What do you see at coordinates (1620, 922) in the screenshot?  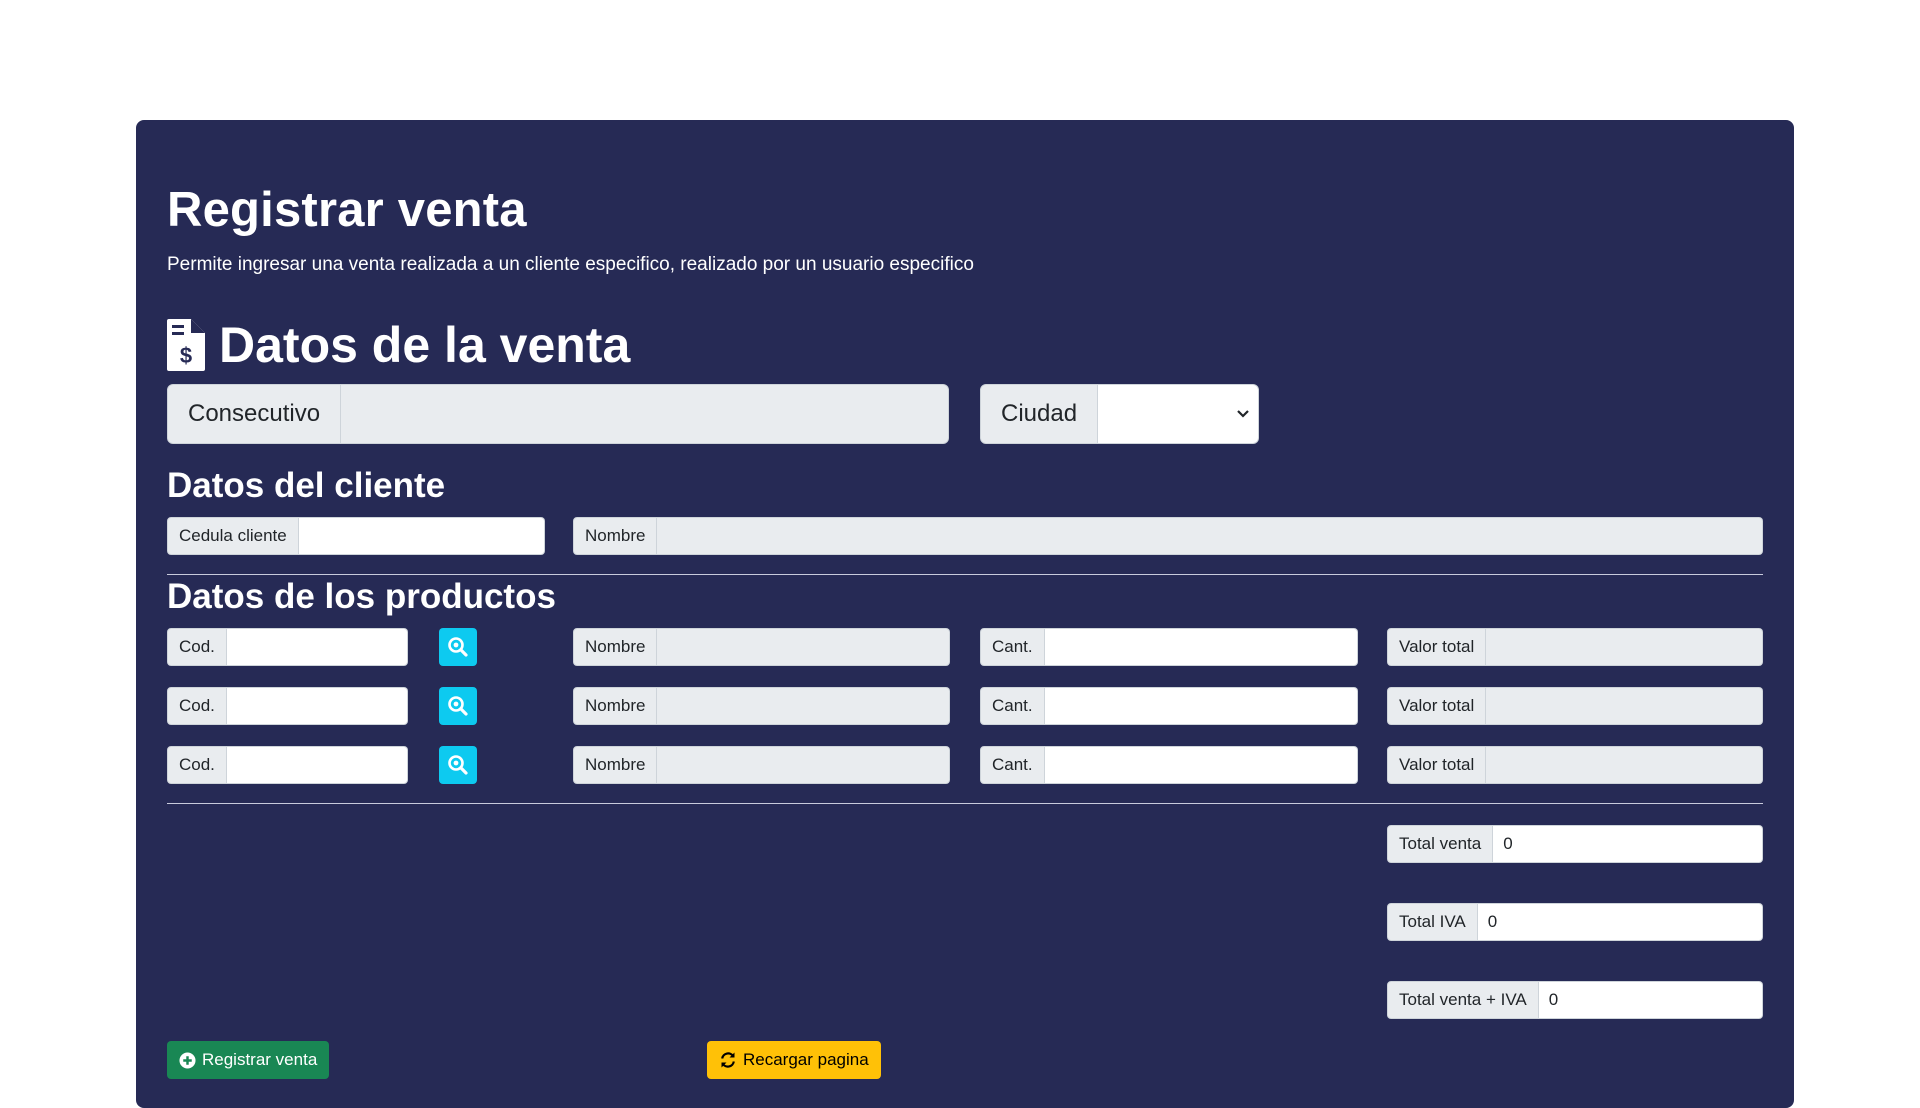 I see `total-iva-field: 0` at bounding box center [1620, 922].